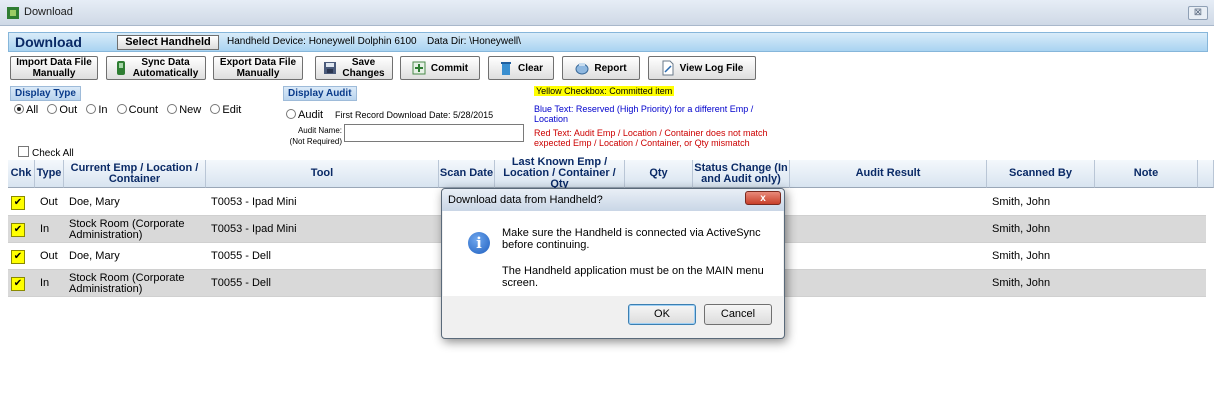  What do you see at coordinates (607, 13) in the screenshot?
I see `window-title-bar: Download ⊠` at bounding box center [607, 13].